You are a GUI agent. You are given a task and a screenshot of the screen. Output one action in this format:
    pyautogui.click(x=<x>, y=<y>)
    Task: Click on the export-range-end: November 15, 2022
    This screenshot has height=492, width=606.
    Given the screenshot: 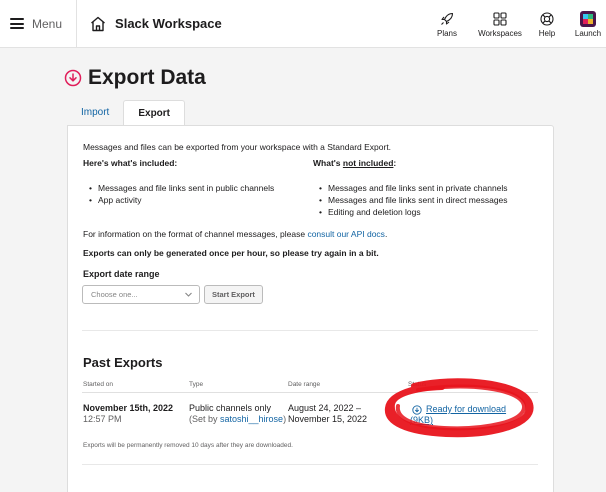 What is the action you would take?
    pyautogui.click(x=328, y=419)
    